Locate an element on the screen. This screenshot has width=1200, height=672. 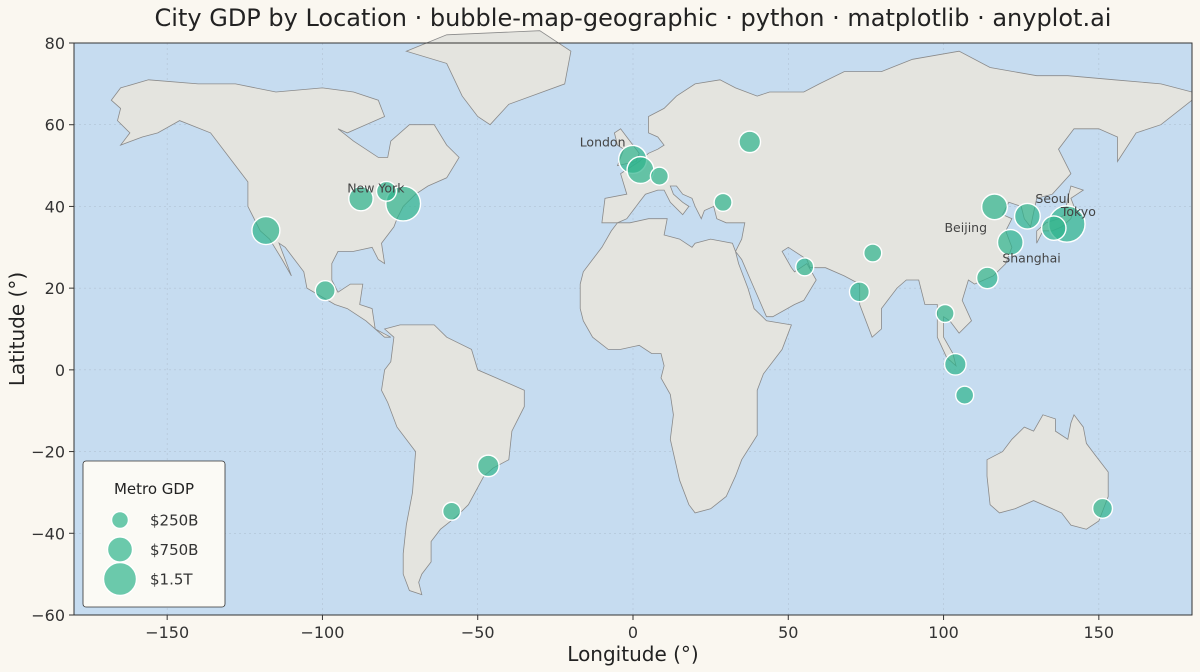
x-tick-label: −100 is located at coordinates (322, 632).